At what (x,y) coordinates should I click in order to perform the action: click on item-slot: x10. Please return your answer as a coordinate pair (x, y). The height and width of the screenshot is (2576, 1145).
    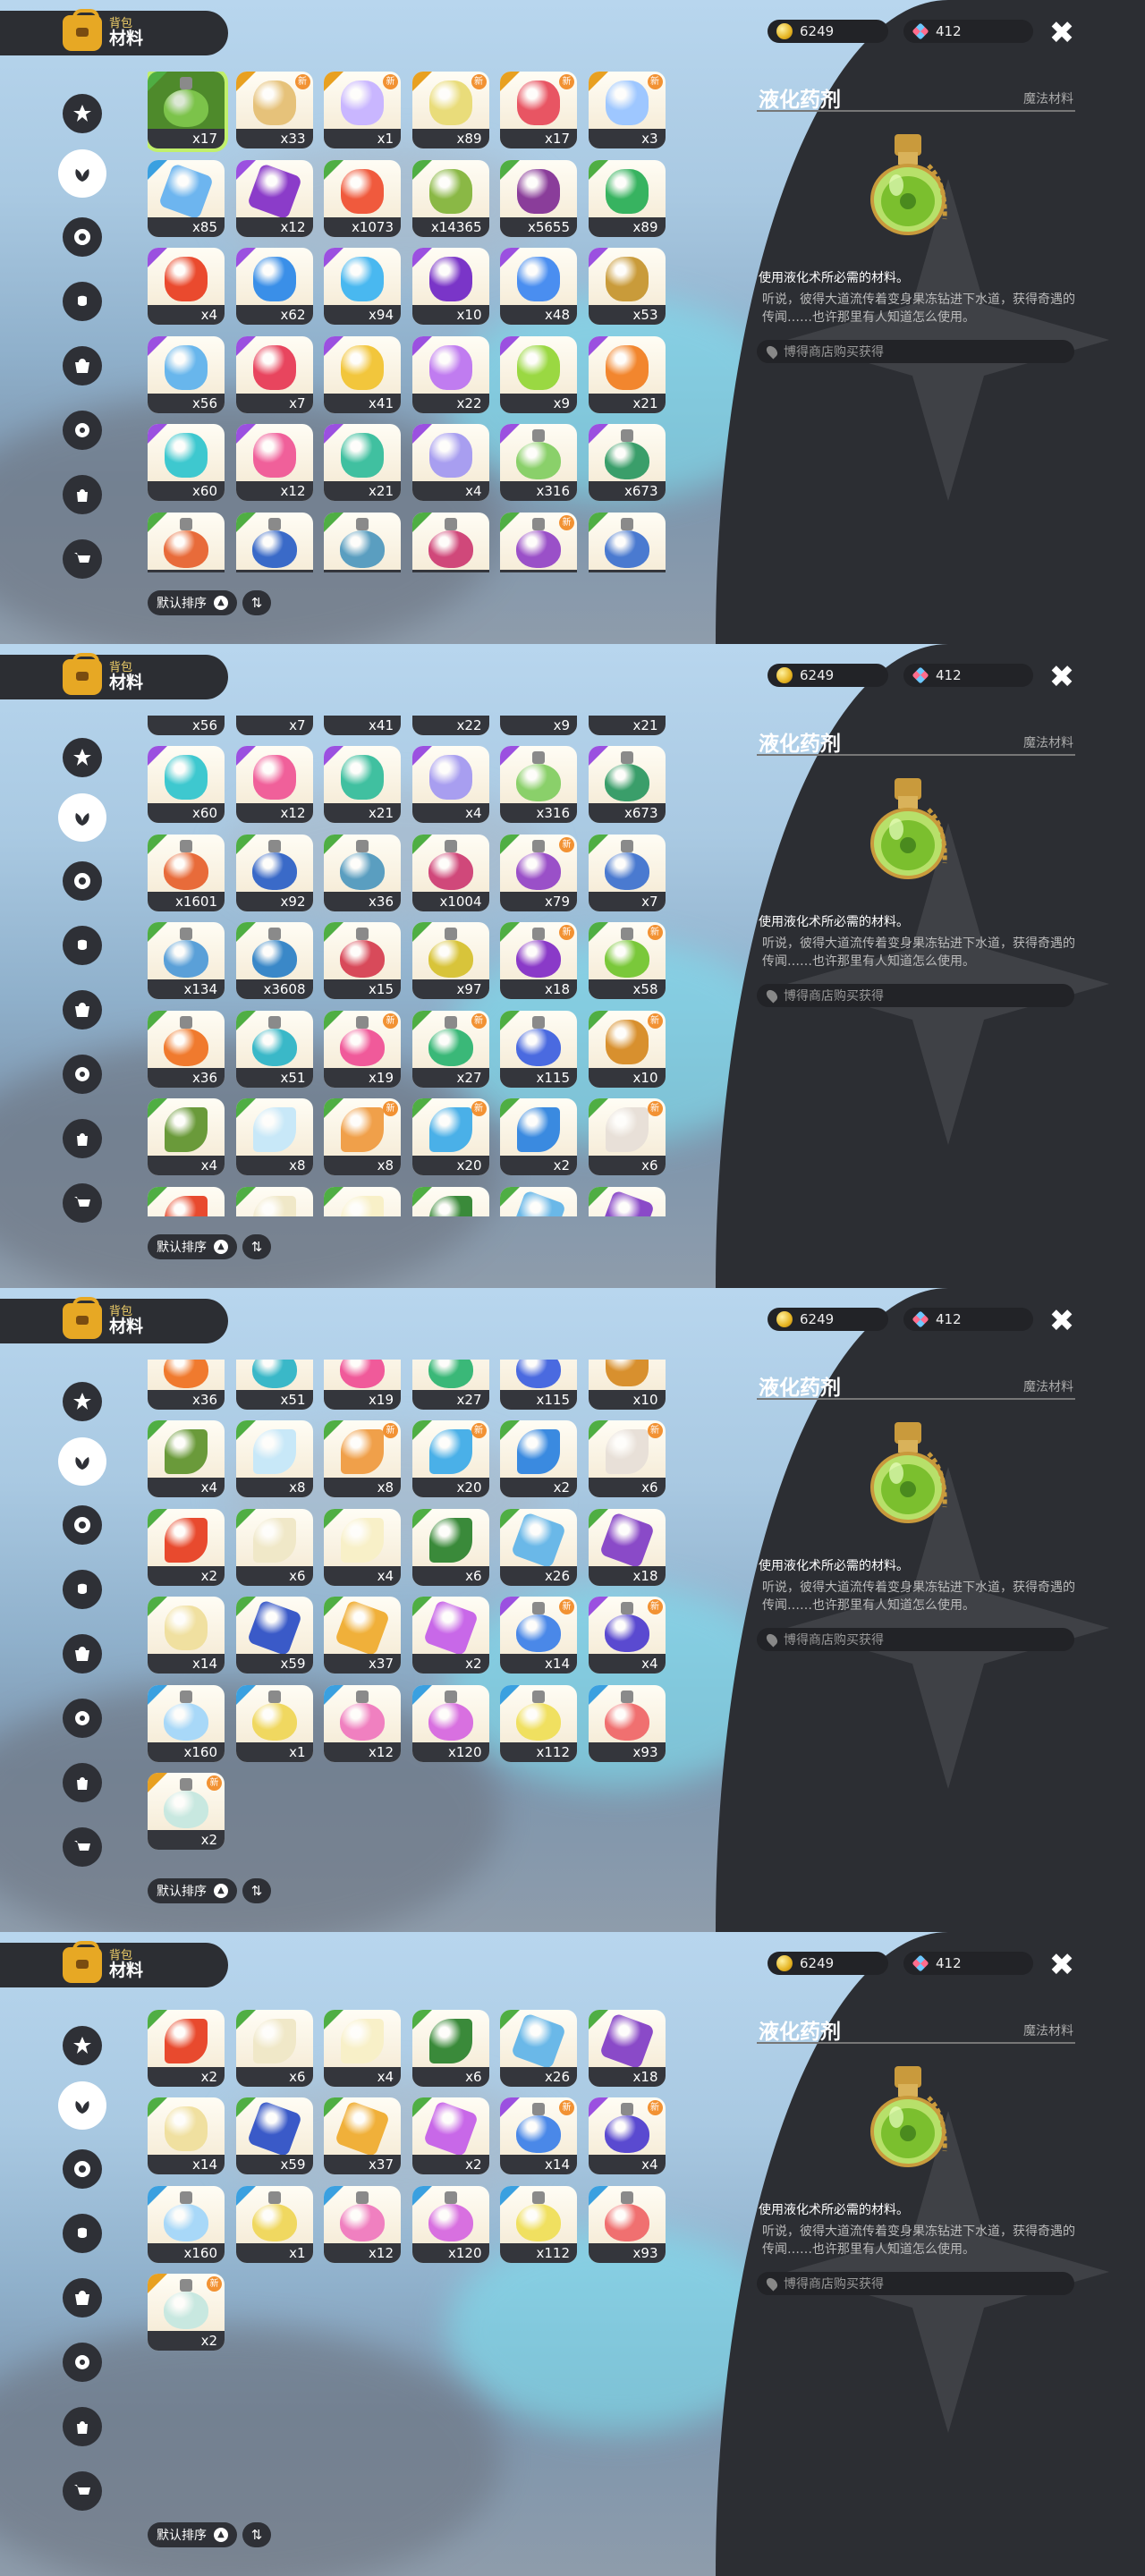
    Looking at the image, I should click on (450, 286).